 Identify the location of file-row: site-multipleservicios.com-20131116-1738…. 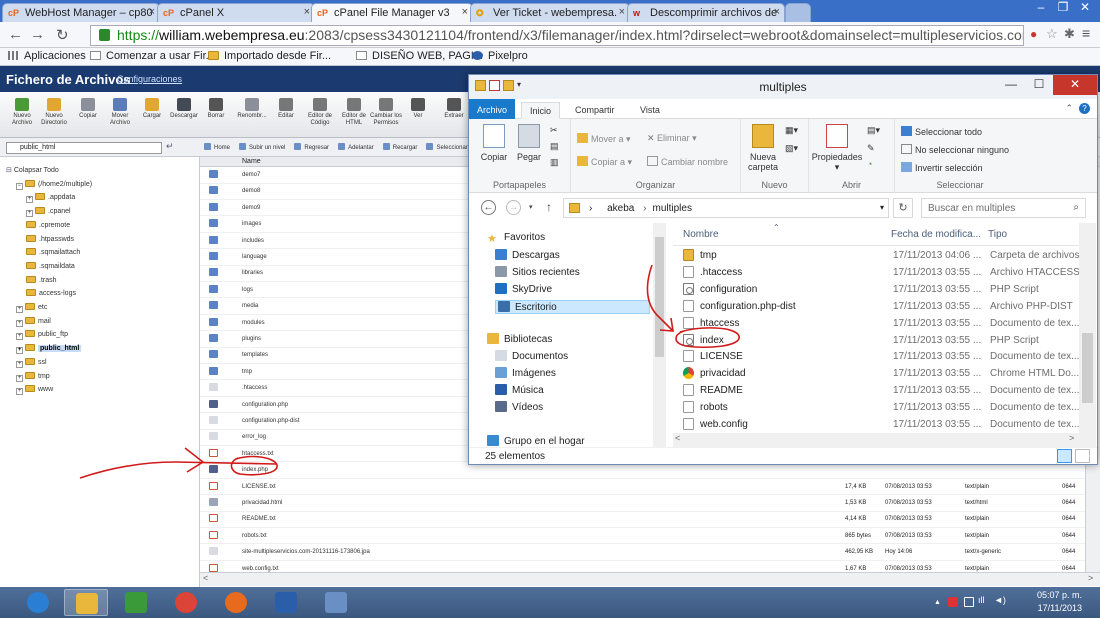
(642, 552).